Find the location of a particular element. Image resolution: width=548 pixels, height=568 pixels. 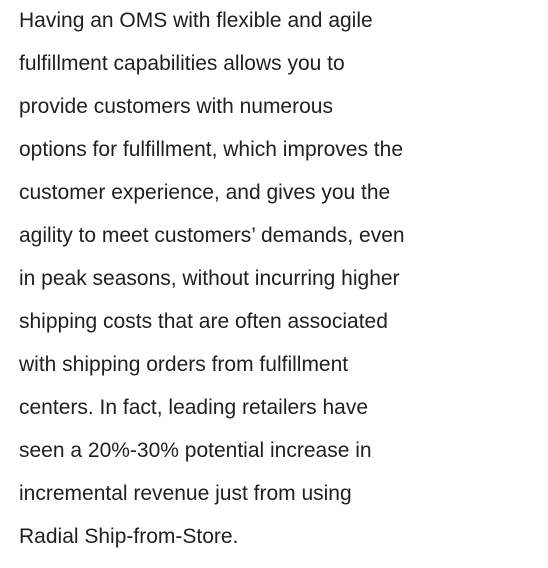

paragraph-line: with shipping orders from fulfillment is located at coordinates (184, 364).